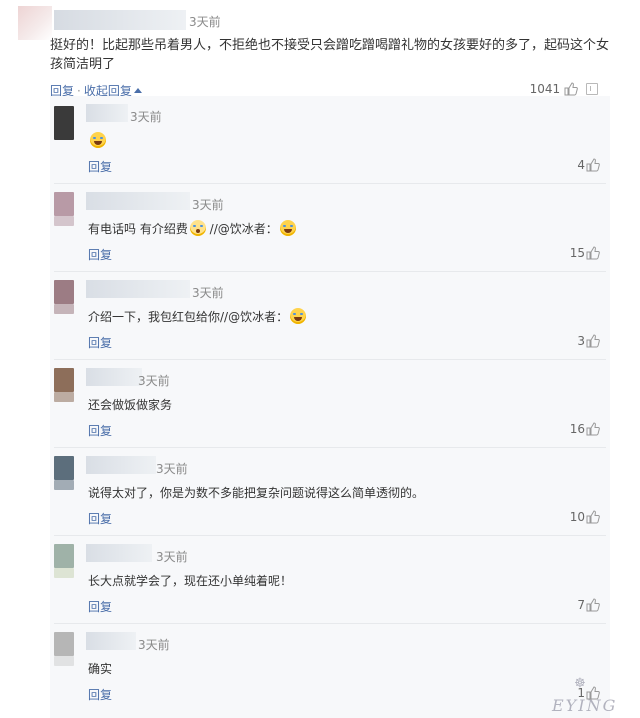  I want to click on reply-item: 3天前 还会做饭做家务 回复 16, so click(330, 404).